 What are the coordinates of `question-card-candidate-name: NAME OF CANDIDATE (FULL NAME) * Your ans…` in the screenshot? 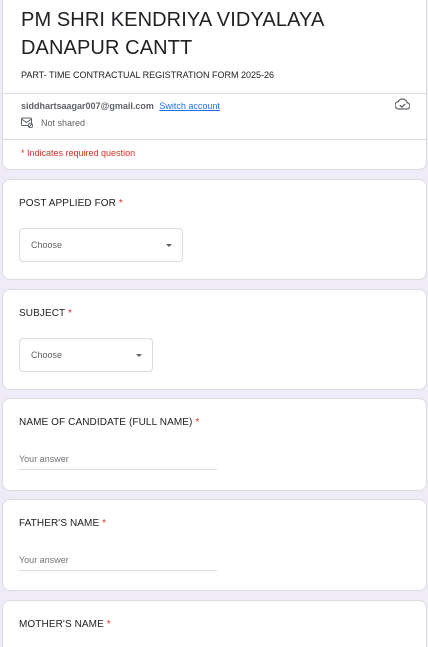 It's located at (214, 444).